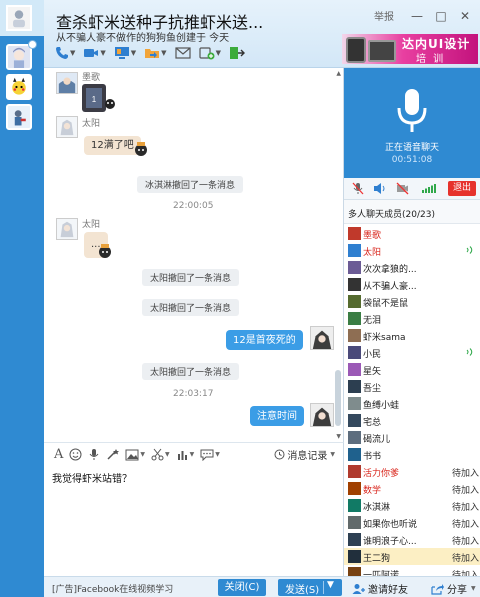 The width and height of the screenshot is (480, 597). What do you see at coordinates (22, 18) in the screenshot?
I see `conversation-tab-group-chat` at bounding box center [22, 18].